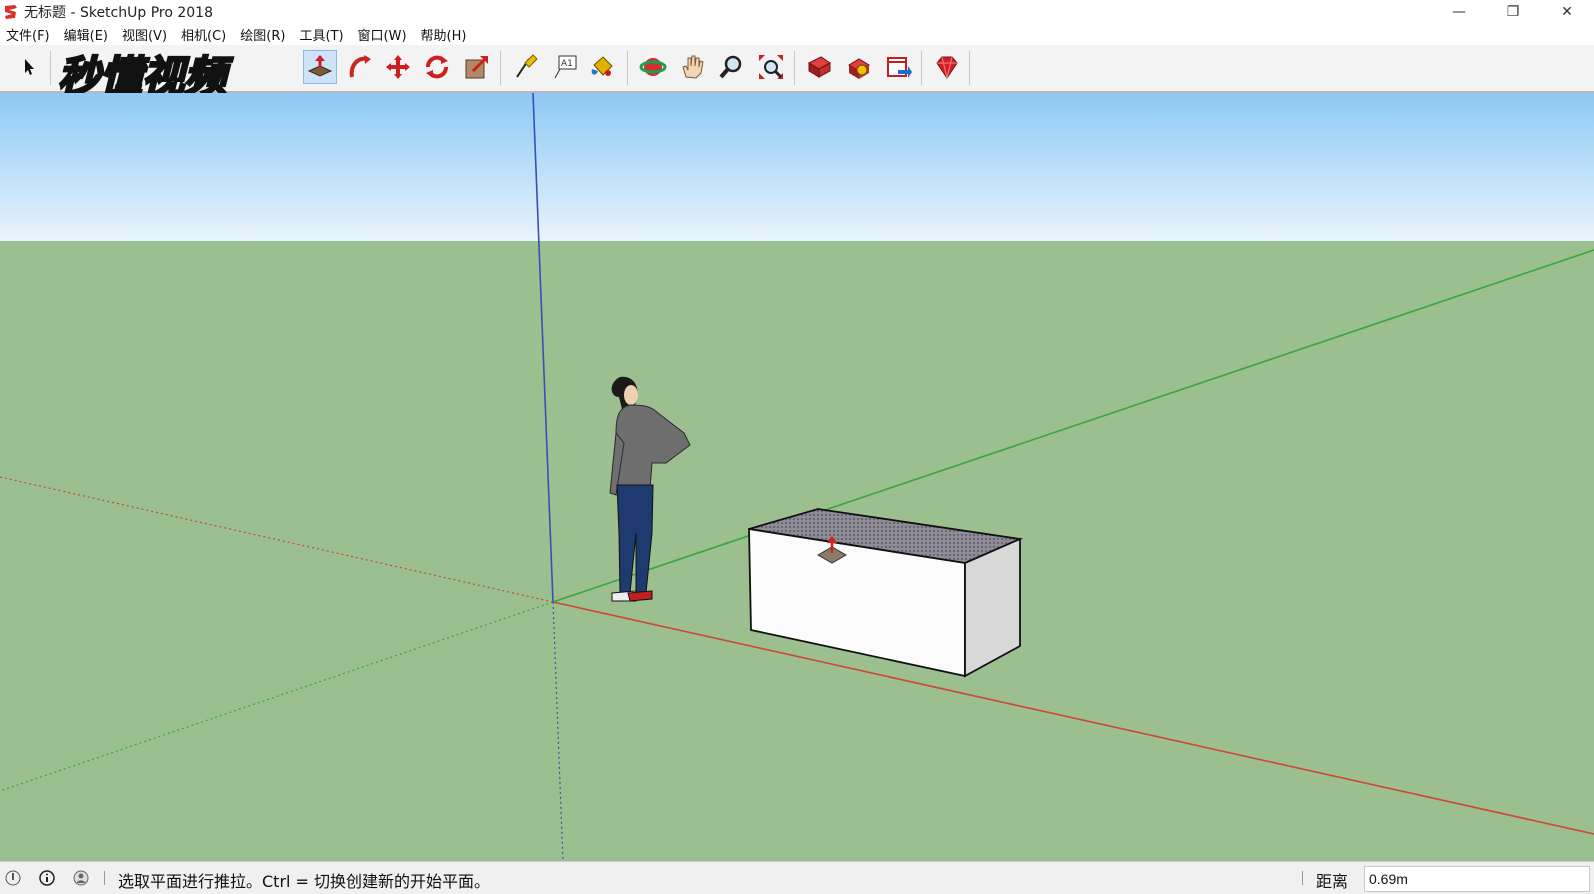 This screenshot has height=894, width=1594. What do you see at coordinates (277, 539) in the screenshot?
I see `red-axis-negative` at bounding box center [277, 539].